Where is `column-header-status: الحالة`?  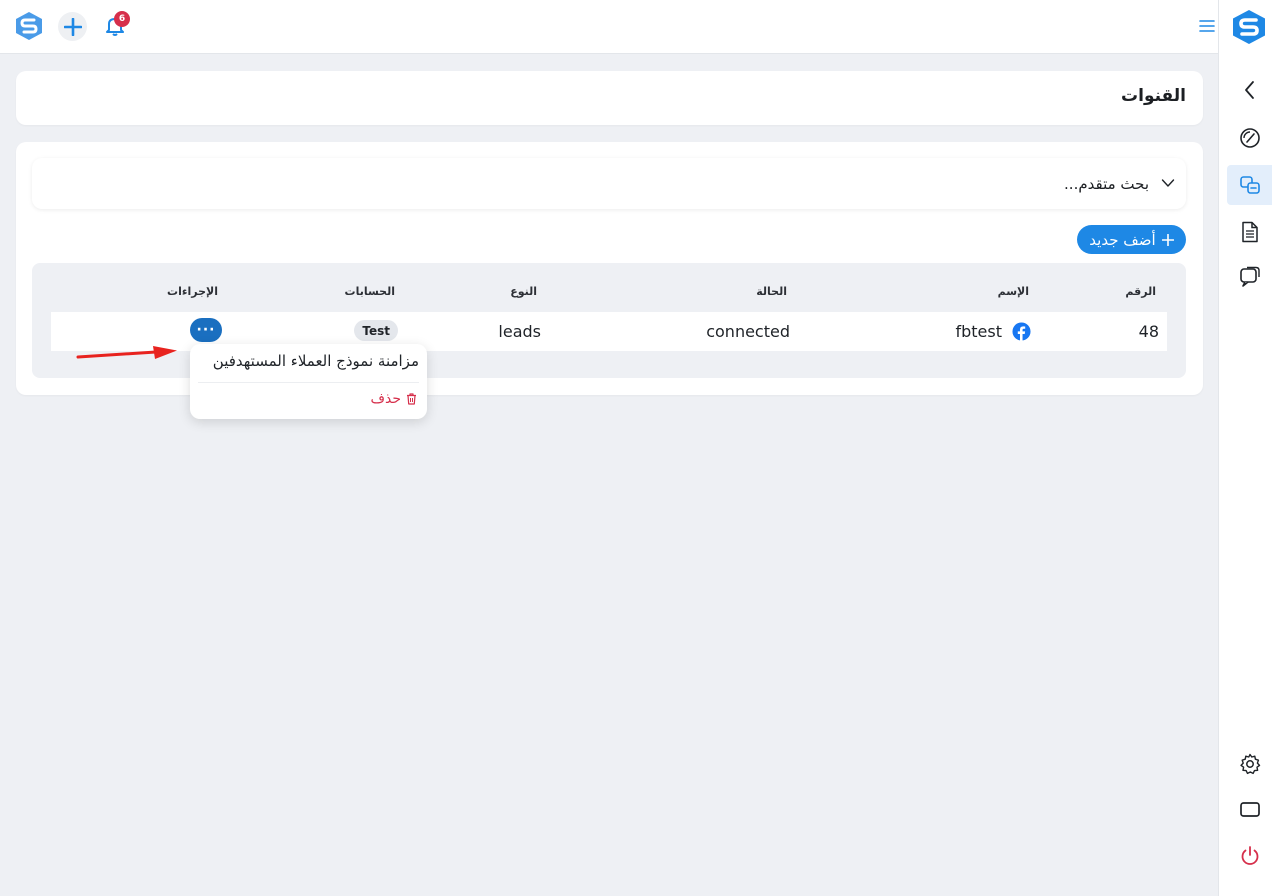 column-header-status: الحالة is located at coordinates (771, 291).